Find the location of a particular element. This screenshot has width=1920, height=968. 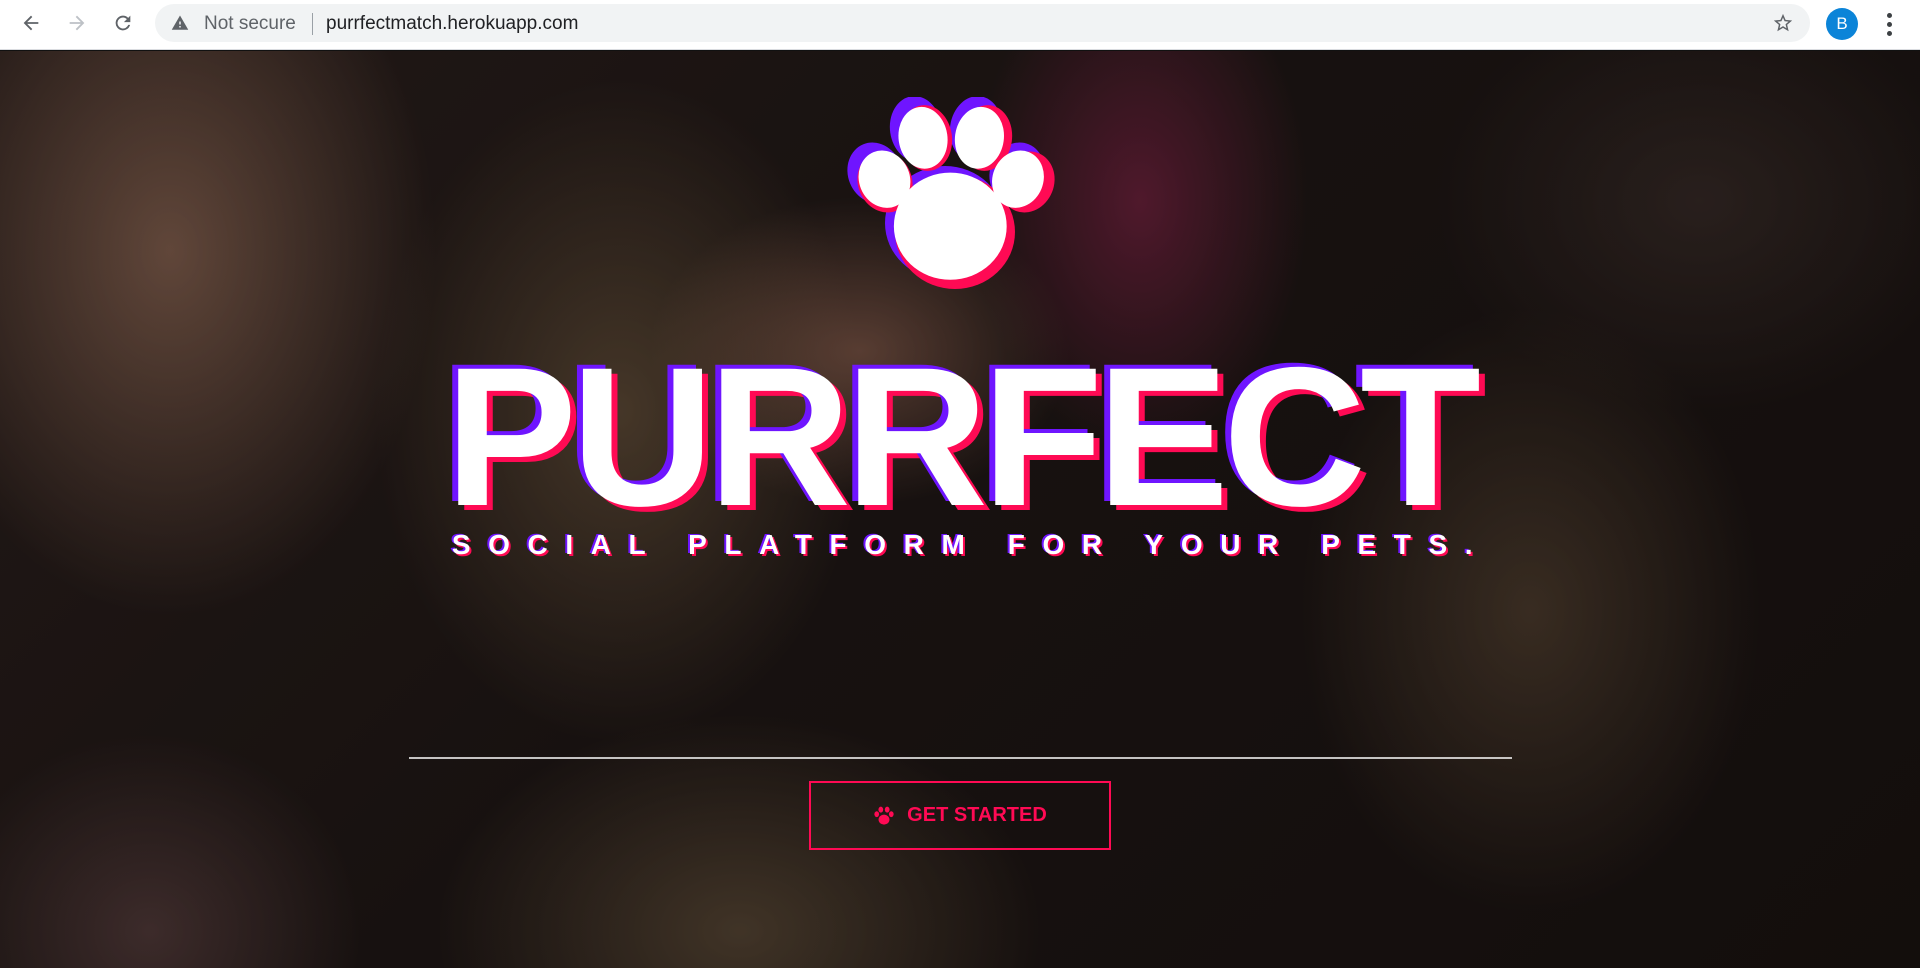

get-started-button: GET STARTED is located at coordinates (960, 815).